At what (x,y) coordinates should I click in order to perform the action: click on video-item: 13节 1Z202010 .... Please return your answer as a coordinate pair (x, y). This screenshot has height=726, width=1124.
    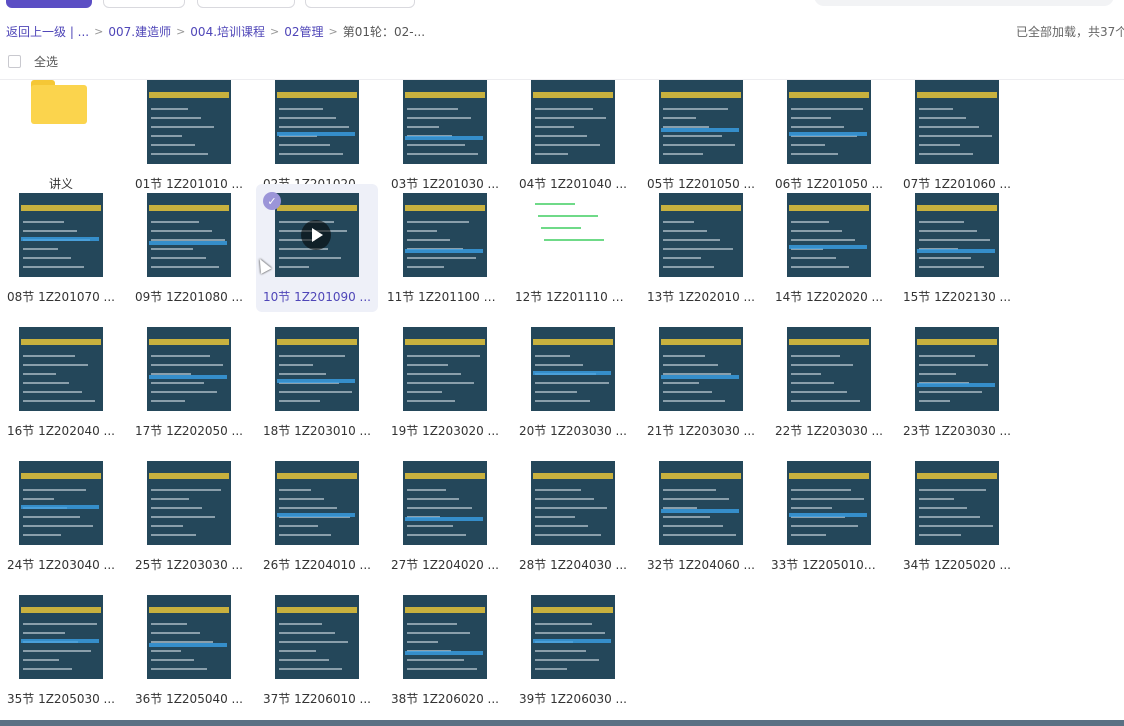
    Looking at the image, I should click on (701, 248).